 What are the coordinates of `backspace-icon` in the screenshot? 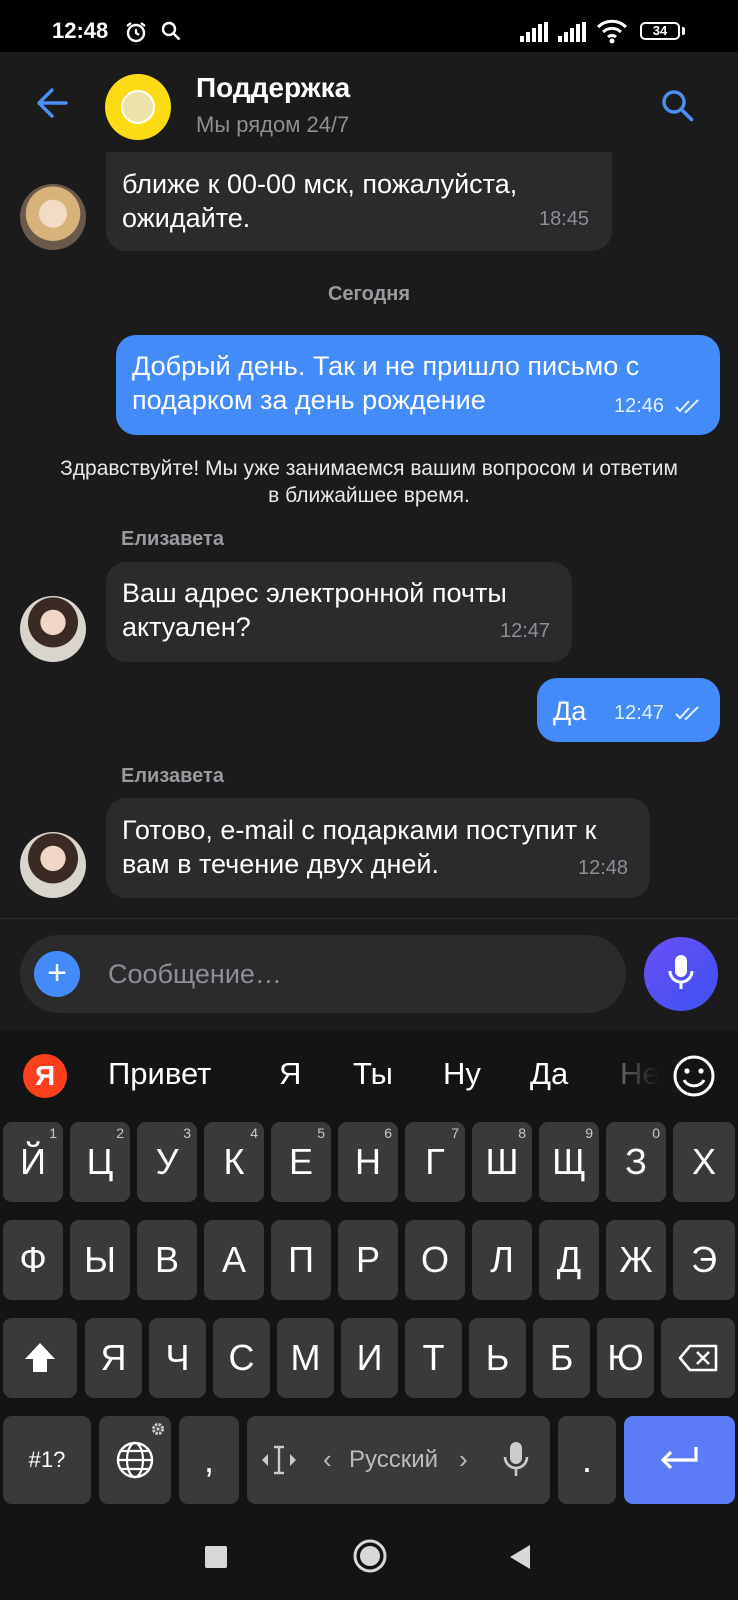 It's located at (698, 1358).